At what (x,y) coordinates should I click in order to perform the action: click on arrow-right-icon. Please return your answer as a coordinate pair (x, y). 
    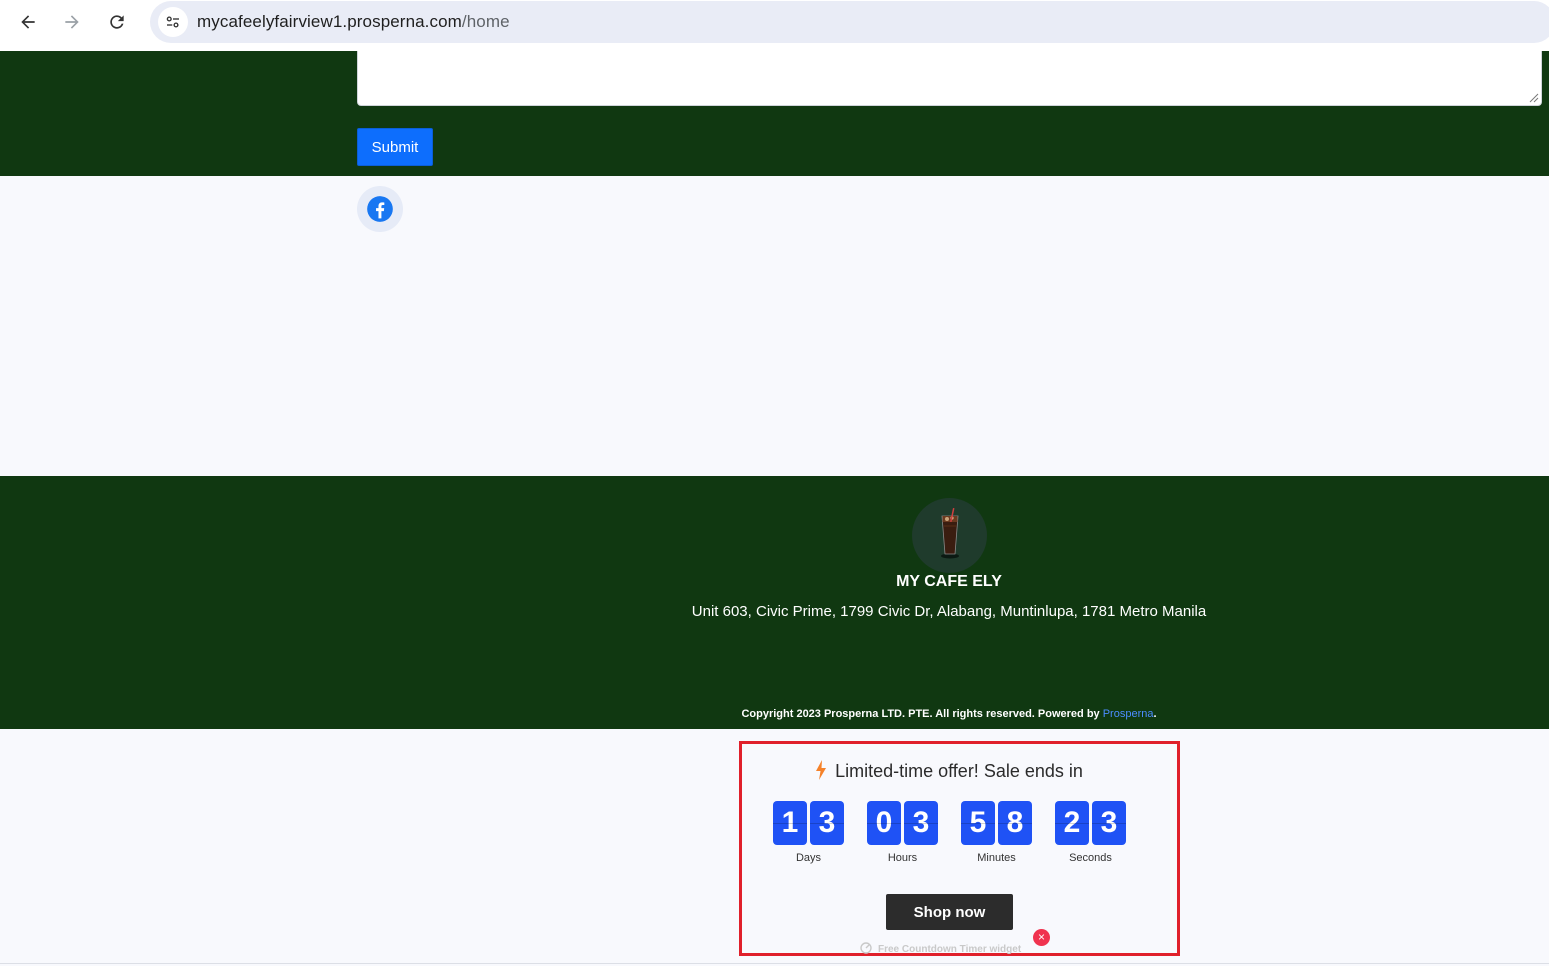
    Looking at the image, I should click on (72, 22).